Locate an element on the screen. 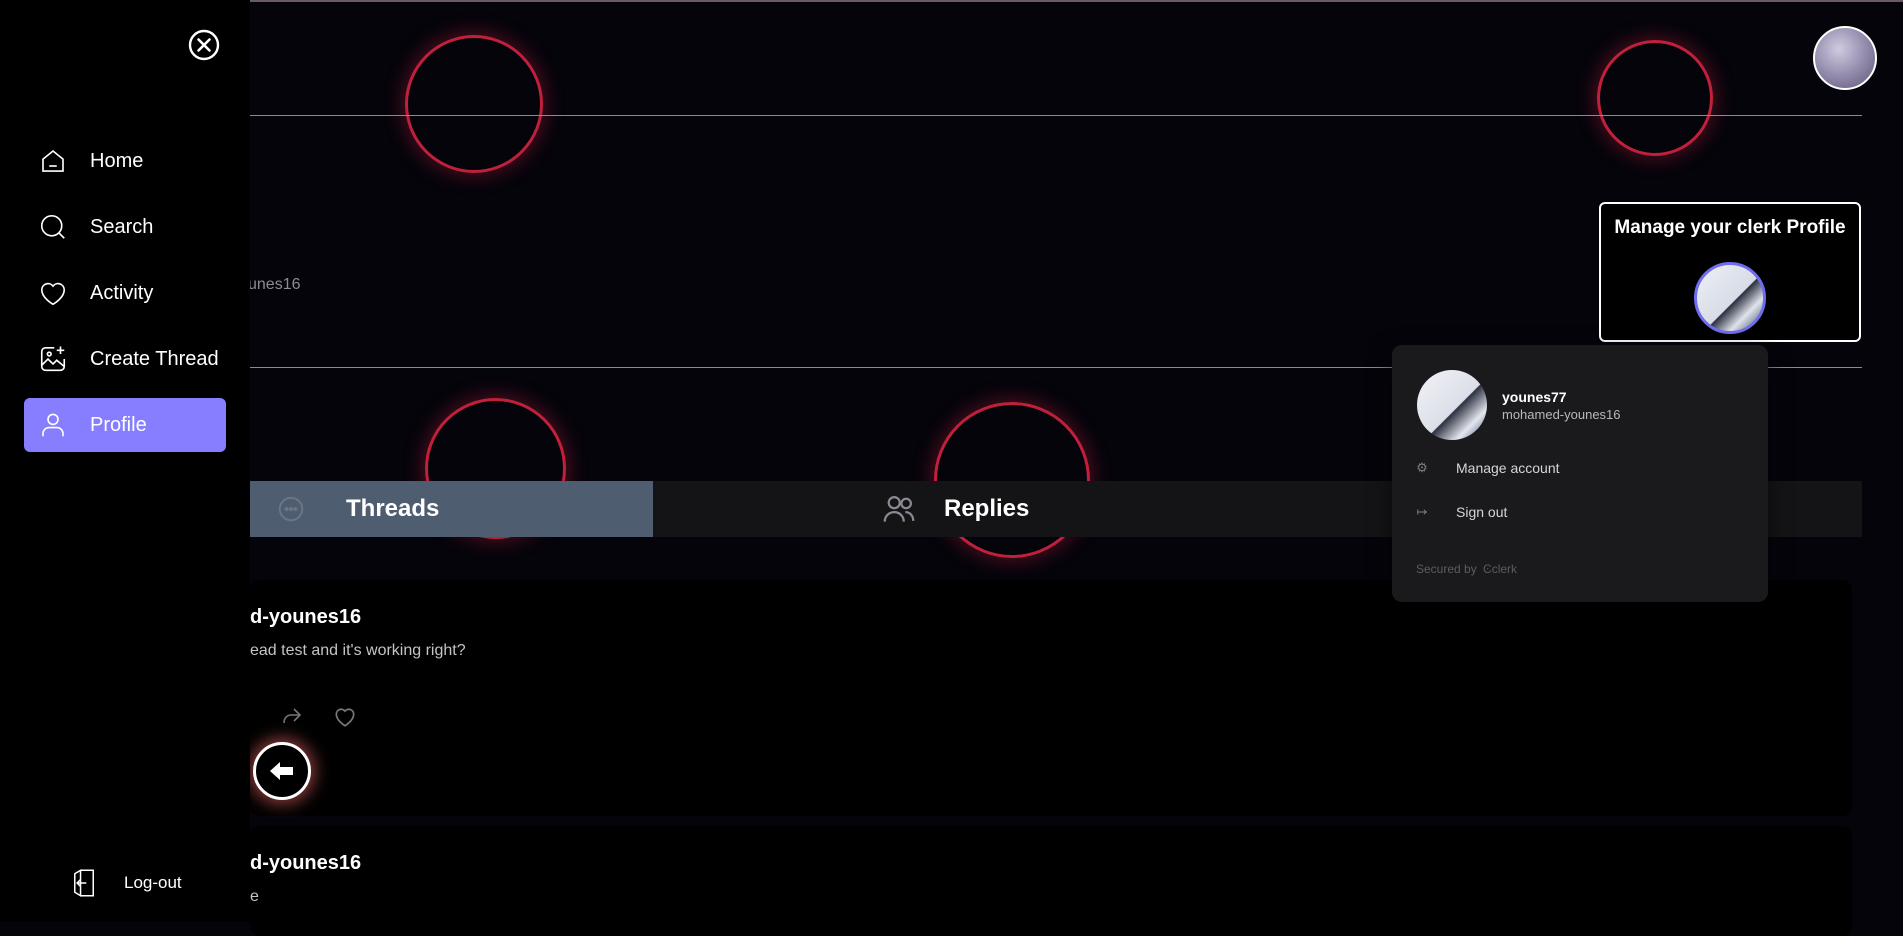  logout-label: Log-out is located at coordinates (153, 882).